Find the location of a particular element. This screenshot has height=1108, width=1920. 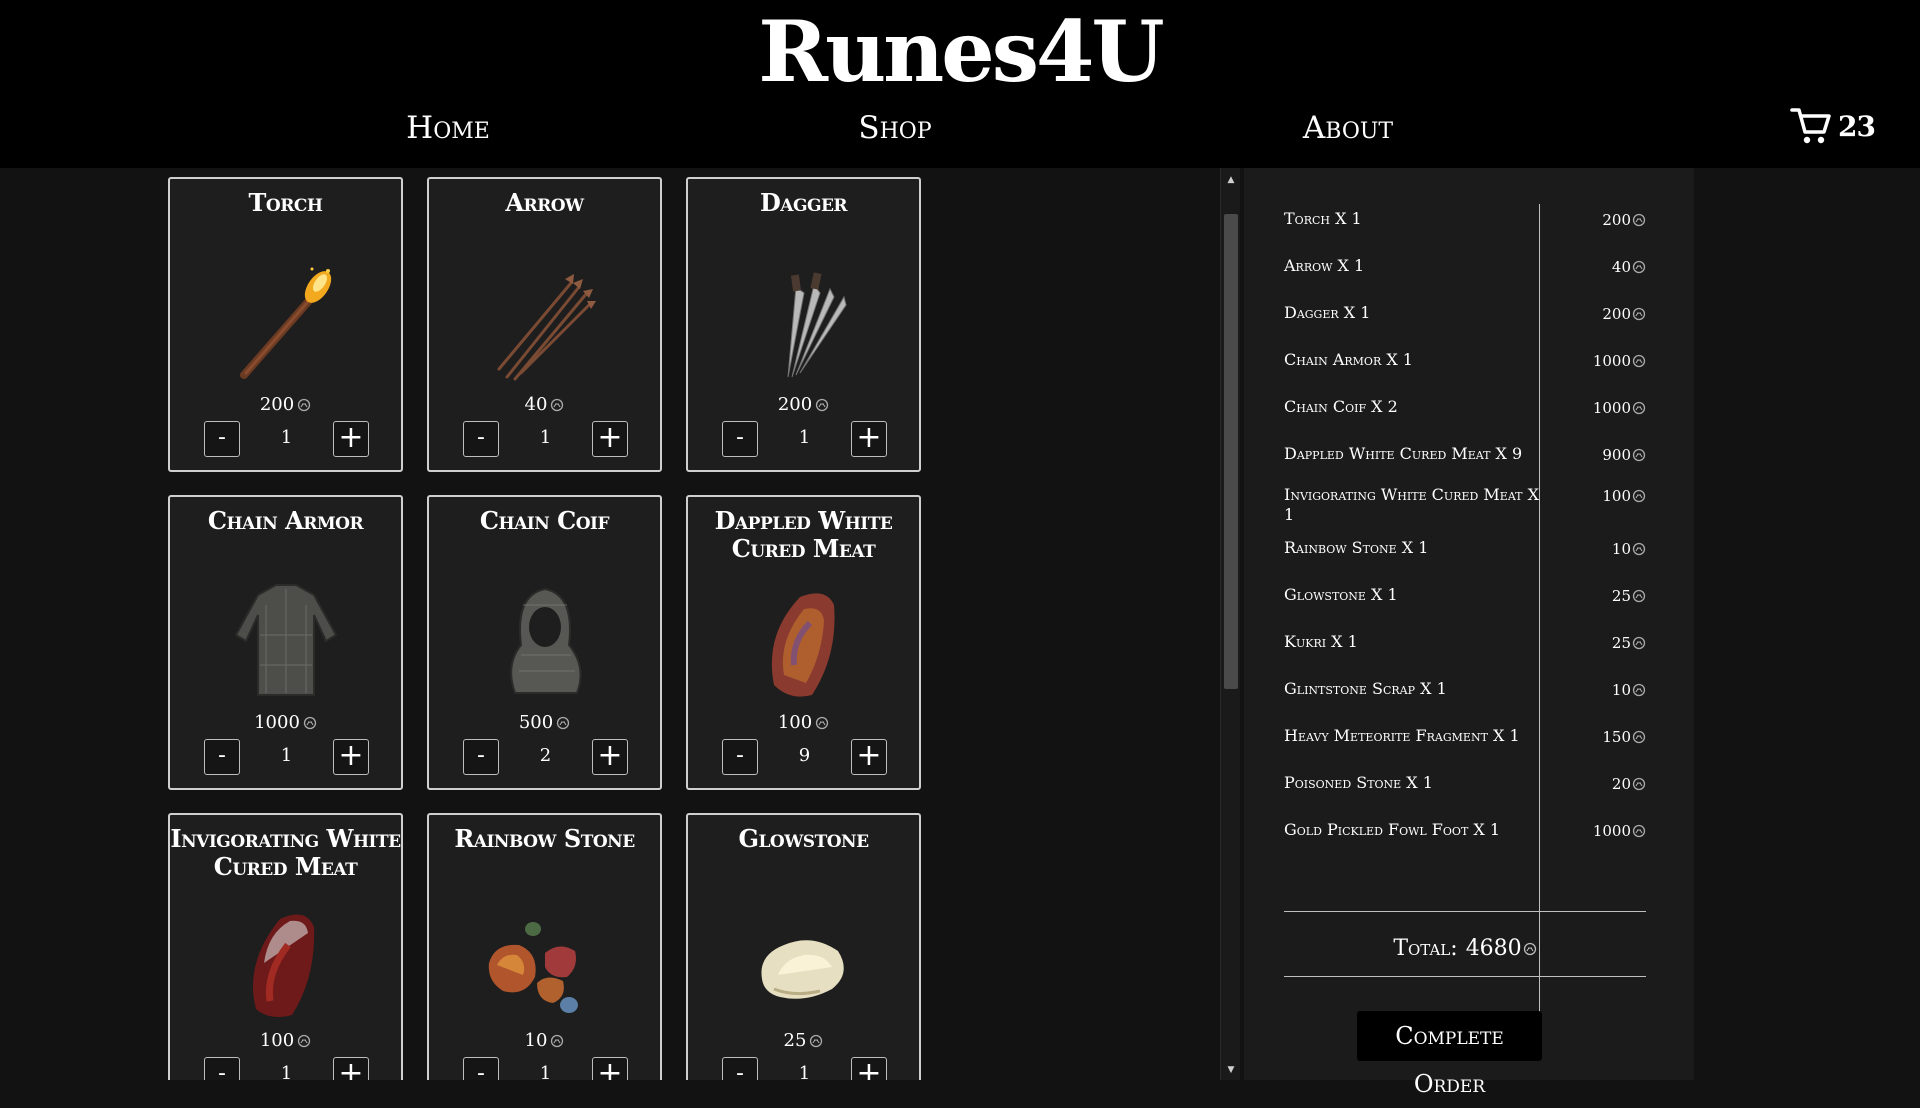

order-item-price-value: 1000 is located at coordinates (1611, 408).